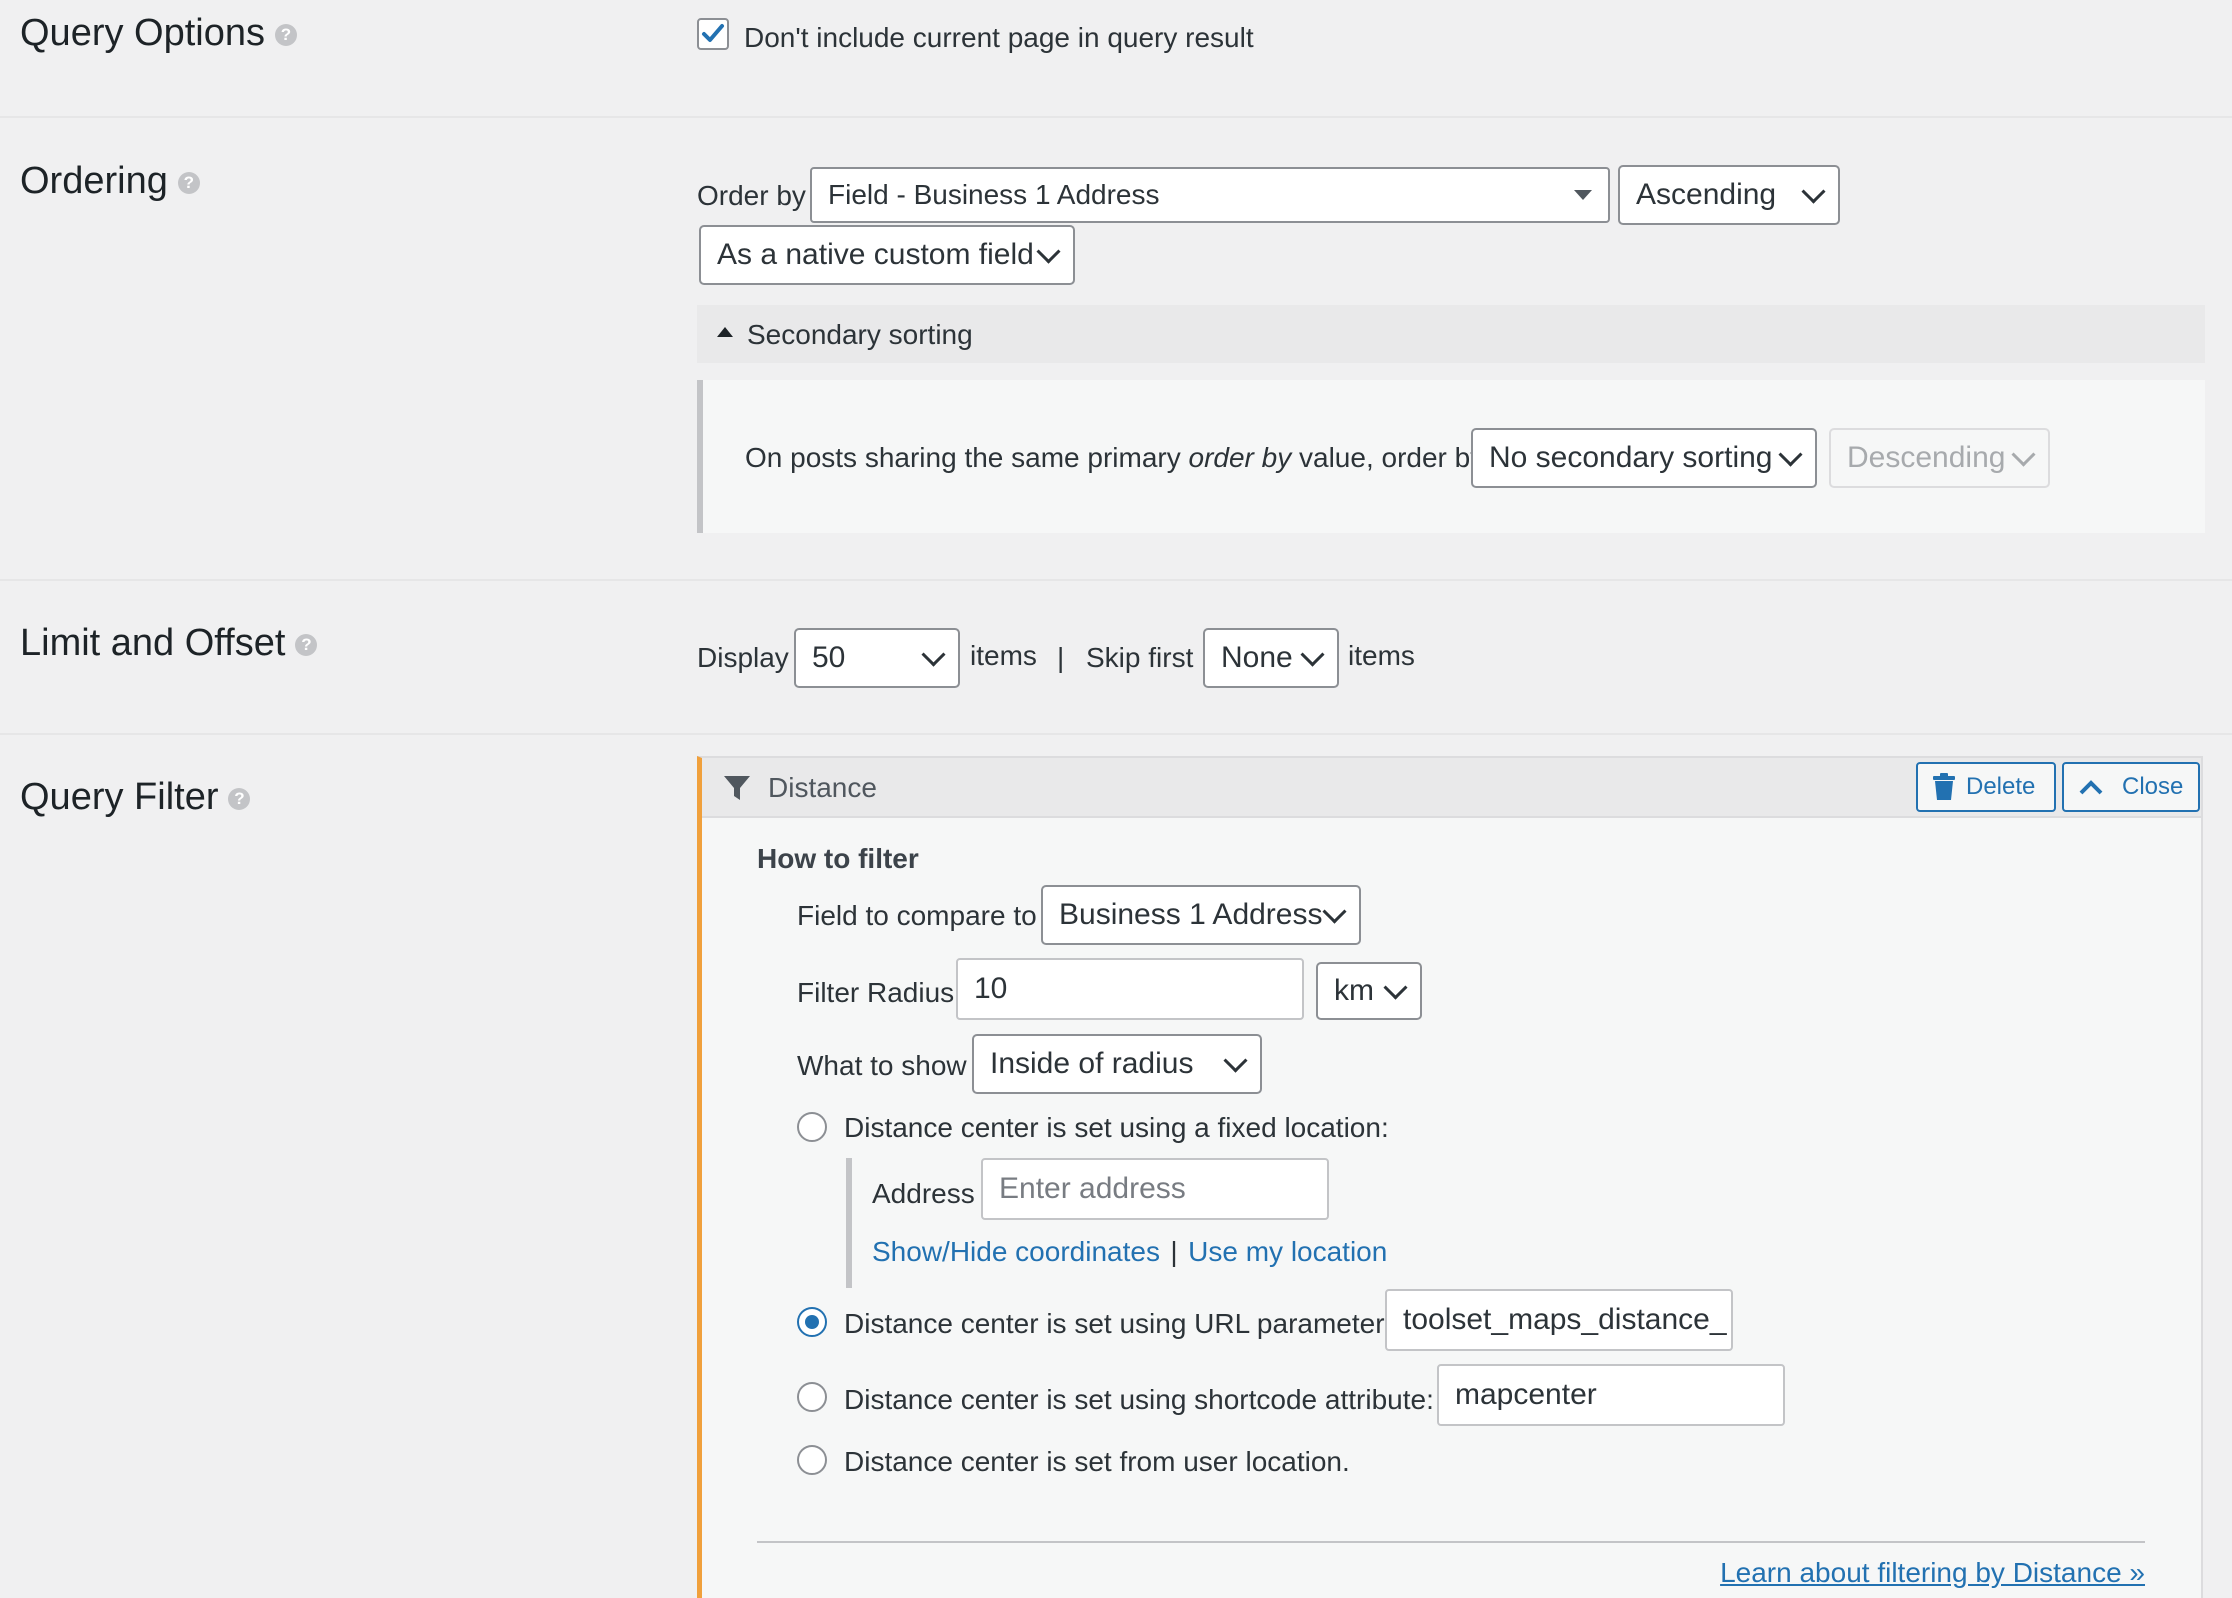  Describe the element at coordinates (1354, 990) in the screenshot. I see `radius-unit-value: km` at that location.